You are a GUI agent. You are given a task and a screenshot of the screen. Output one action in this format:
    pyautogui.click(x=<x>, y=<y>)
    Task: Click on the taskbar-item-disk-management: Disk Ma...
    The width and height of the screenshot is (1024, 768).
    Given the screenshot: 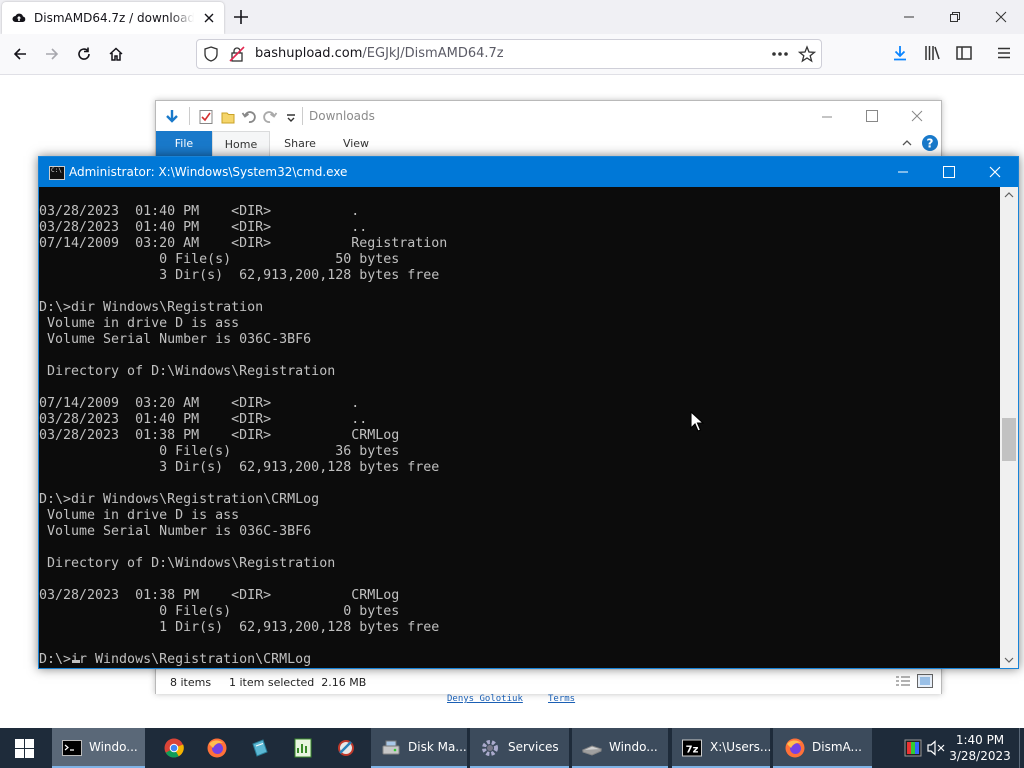 What is the action you would take?
    pyautogui.click(x=419, y=748)
    